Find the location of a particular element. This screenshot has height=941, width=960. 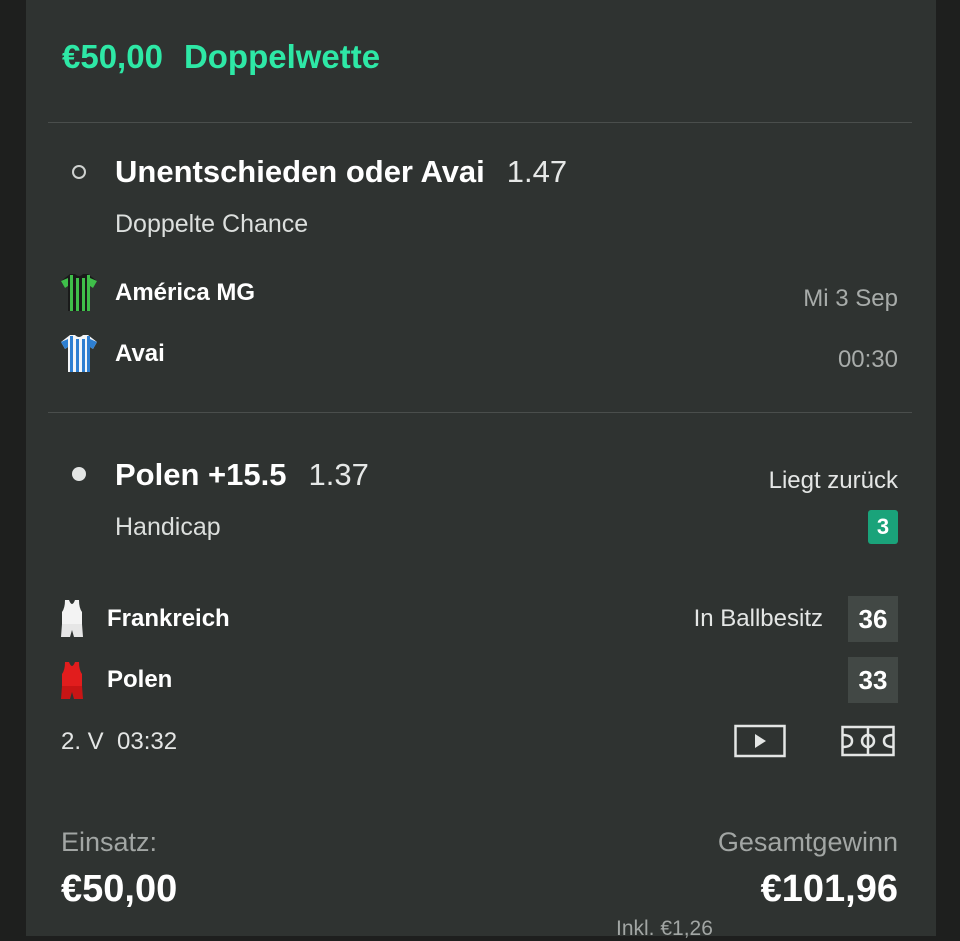

selection-1-market: Doppelte Chance is located at coordinates (212, 224).